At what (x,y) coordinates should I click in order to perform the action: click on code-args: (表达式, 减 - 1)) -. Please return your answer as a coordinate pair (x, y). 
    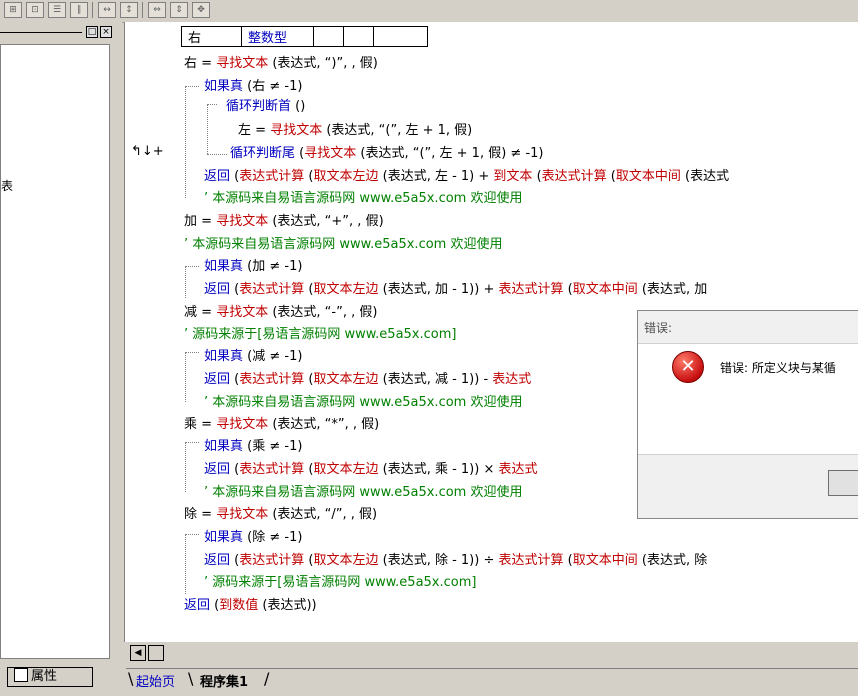
    Looking at the image, I should click on (435, 379).